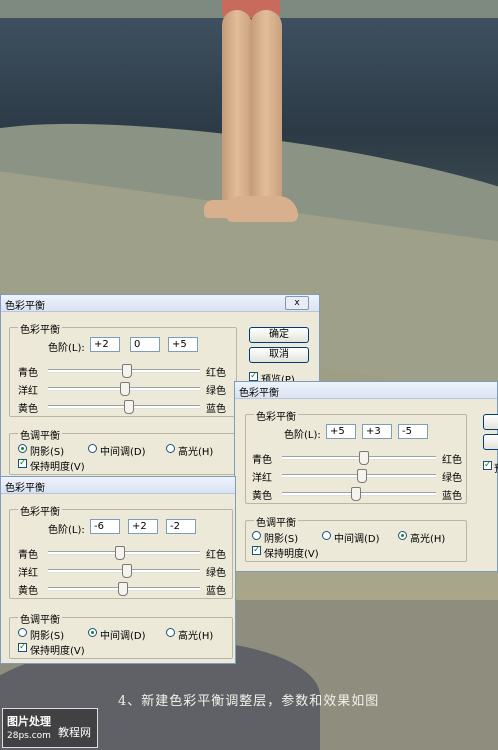 The image size is (498, 750). Describe the element at coordinates (490, 422) in the screenshot. I see `ok-button-partial` at that location.